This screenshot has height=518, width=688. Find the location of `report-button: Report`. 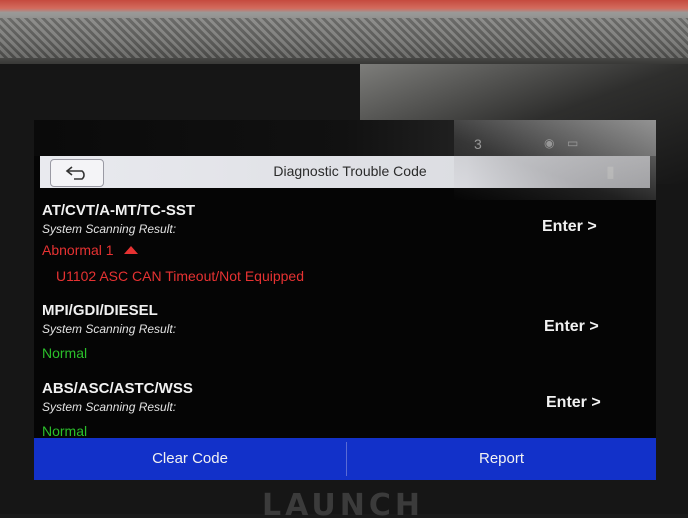

report-button: Report is located at coordinates (501, 459).